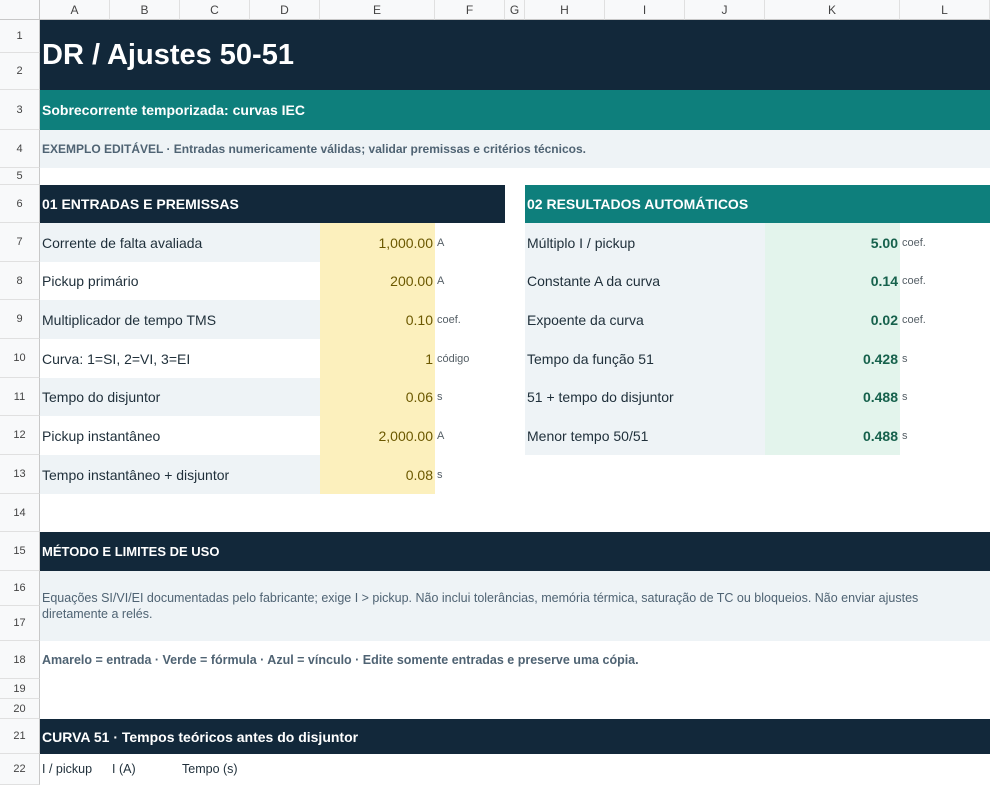 The image size is (990, 790). What do you see at coordinates (377, 397) in the screenshot?
I see `input-value-cell: 0.06` at bounding box center [377, 397].